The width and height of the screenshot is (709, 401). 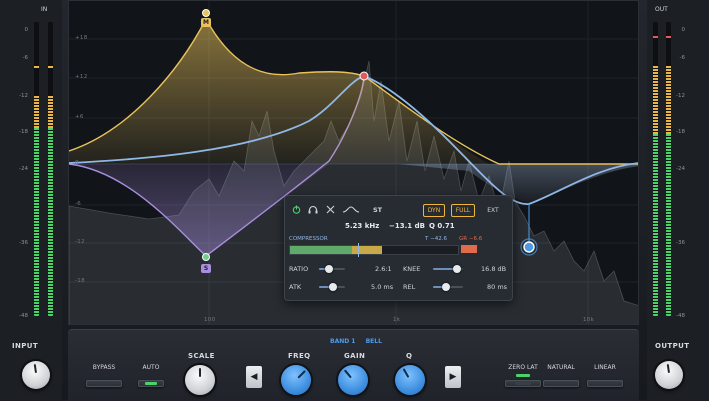 What do you see at coordinates (23, 316) in the screenshot?
I see `in-scale-48: -48` at bounding box center [23, 316].